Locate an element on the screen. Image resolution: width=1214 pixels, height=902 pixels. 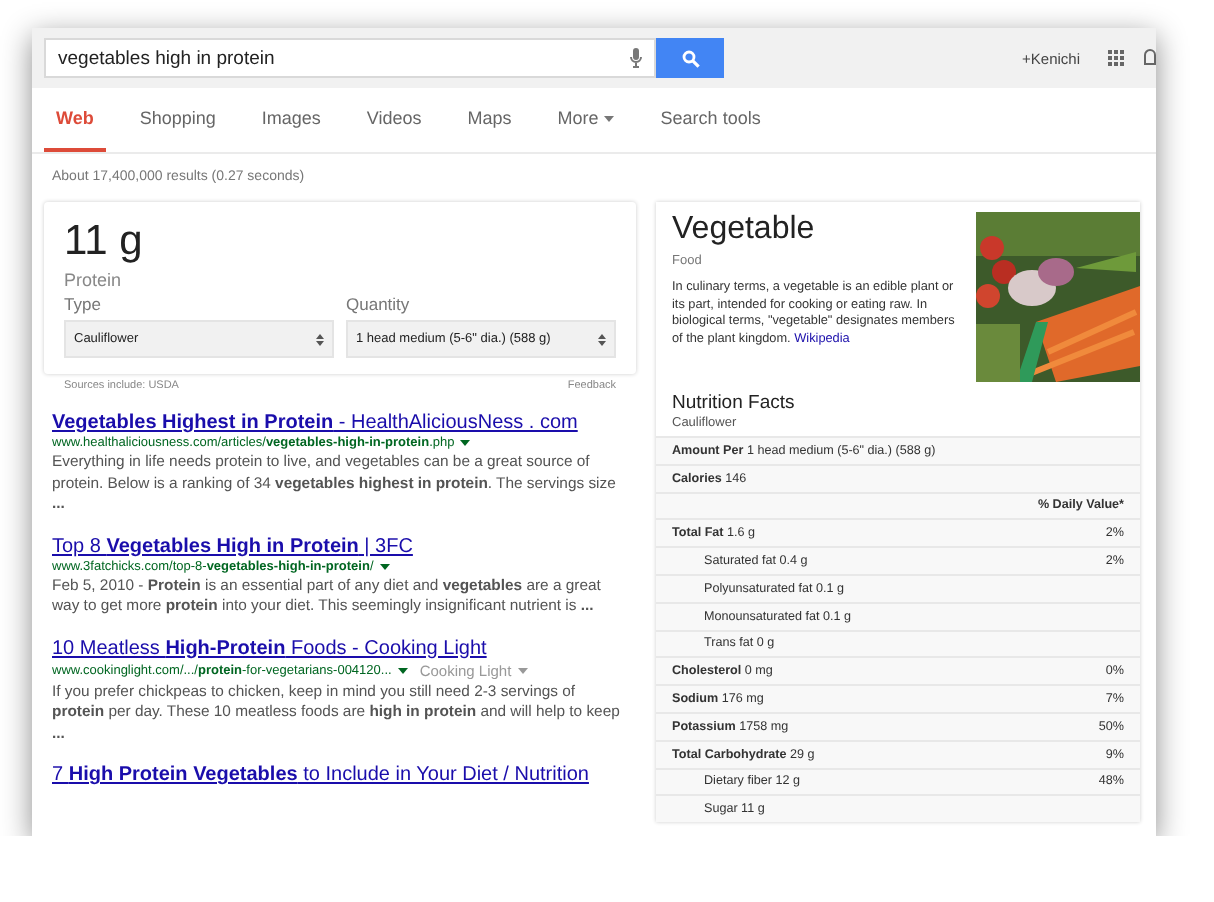
search-tab: Search tools is located at coordinates (710, 120).